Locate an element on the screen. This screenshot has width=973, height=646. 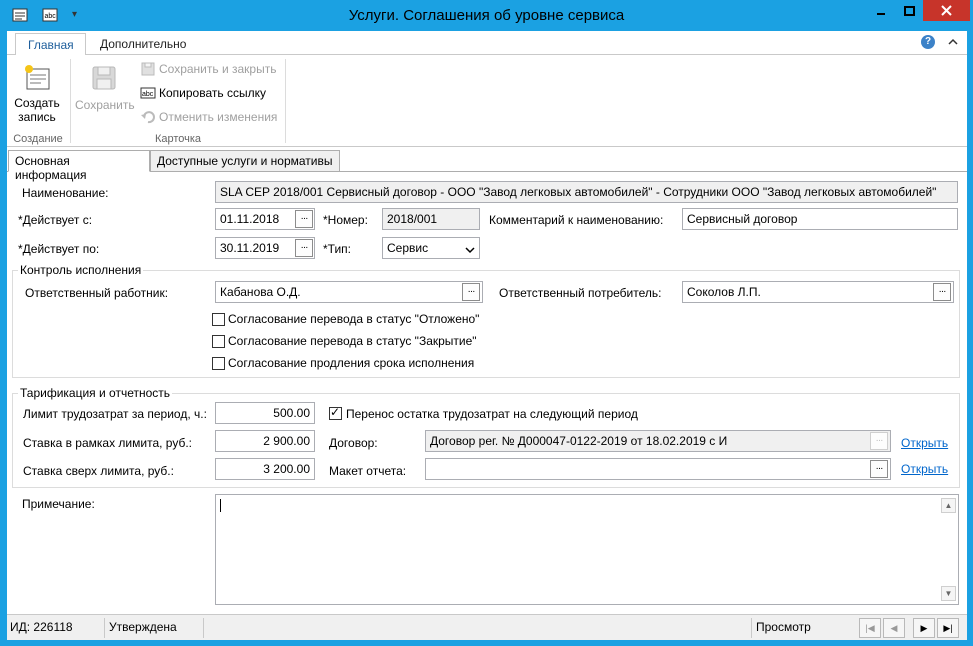
tariff-group-title: Тарификация и отчетность is located at coordinates (95, 393).